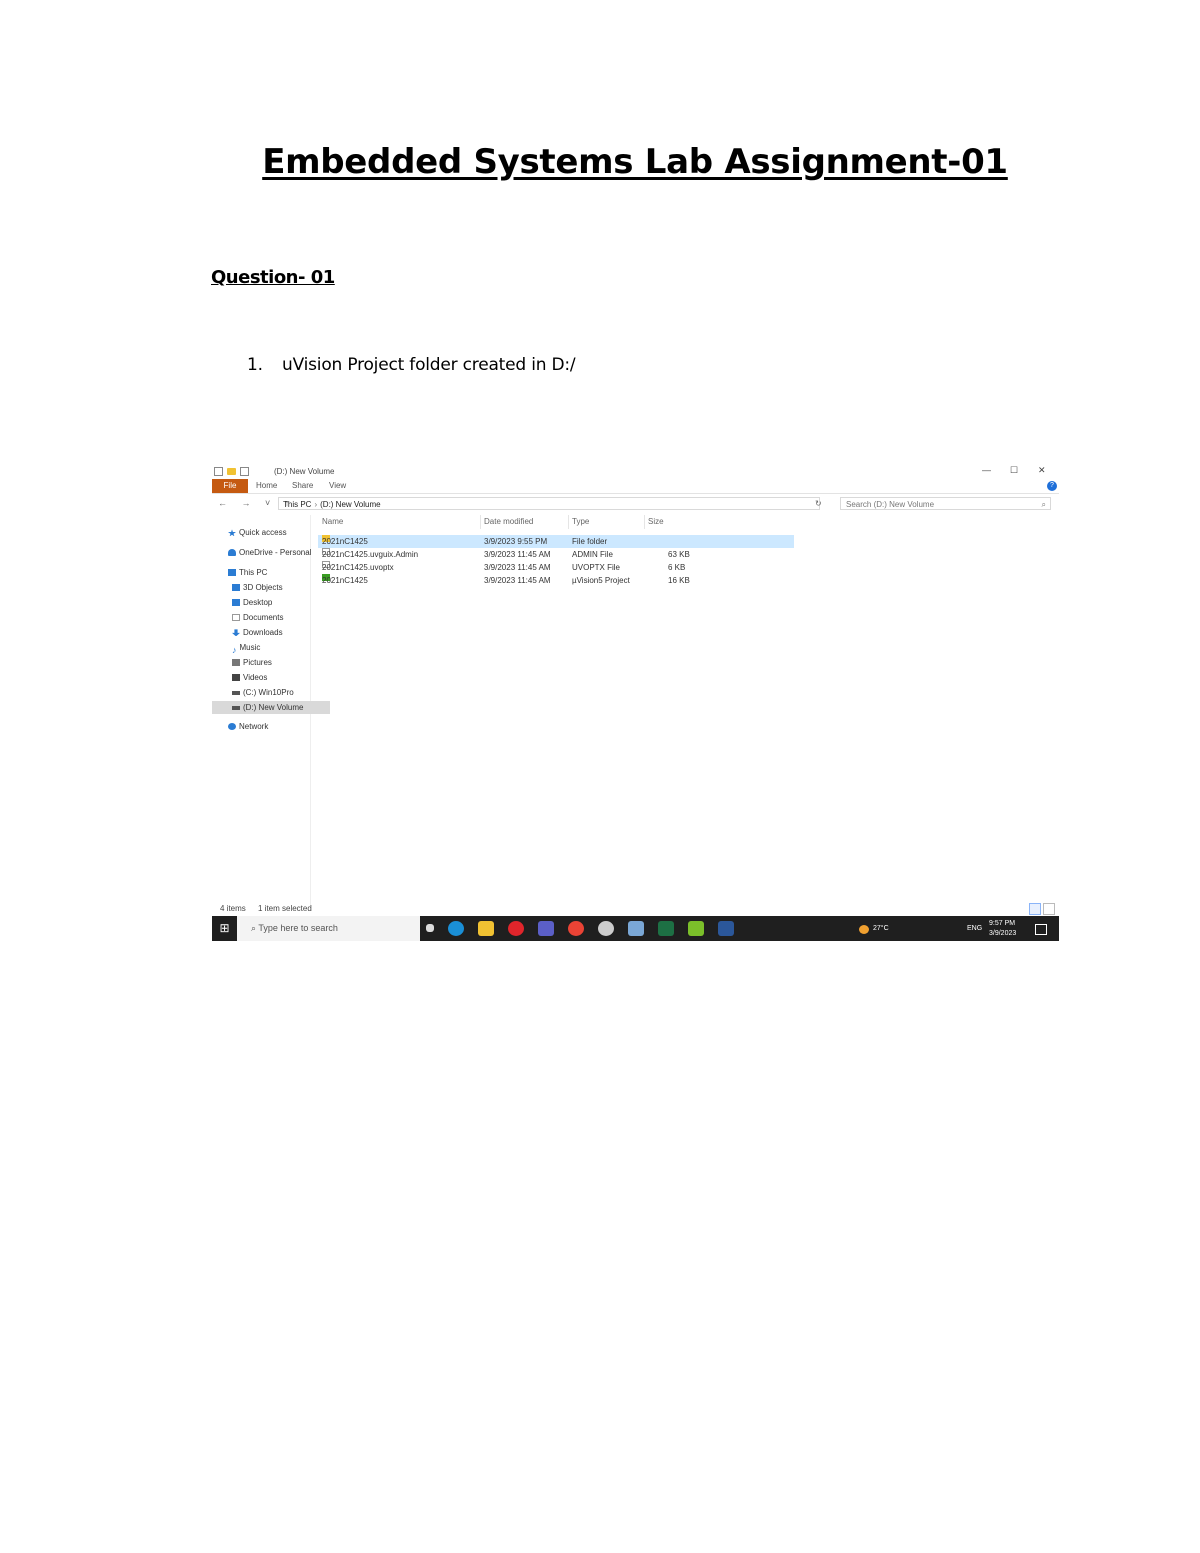 The width and height of the screenshot is (1200, 1553). I want to click on videos-icon, so click(236, 678).